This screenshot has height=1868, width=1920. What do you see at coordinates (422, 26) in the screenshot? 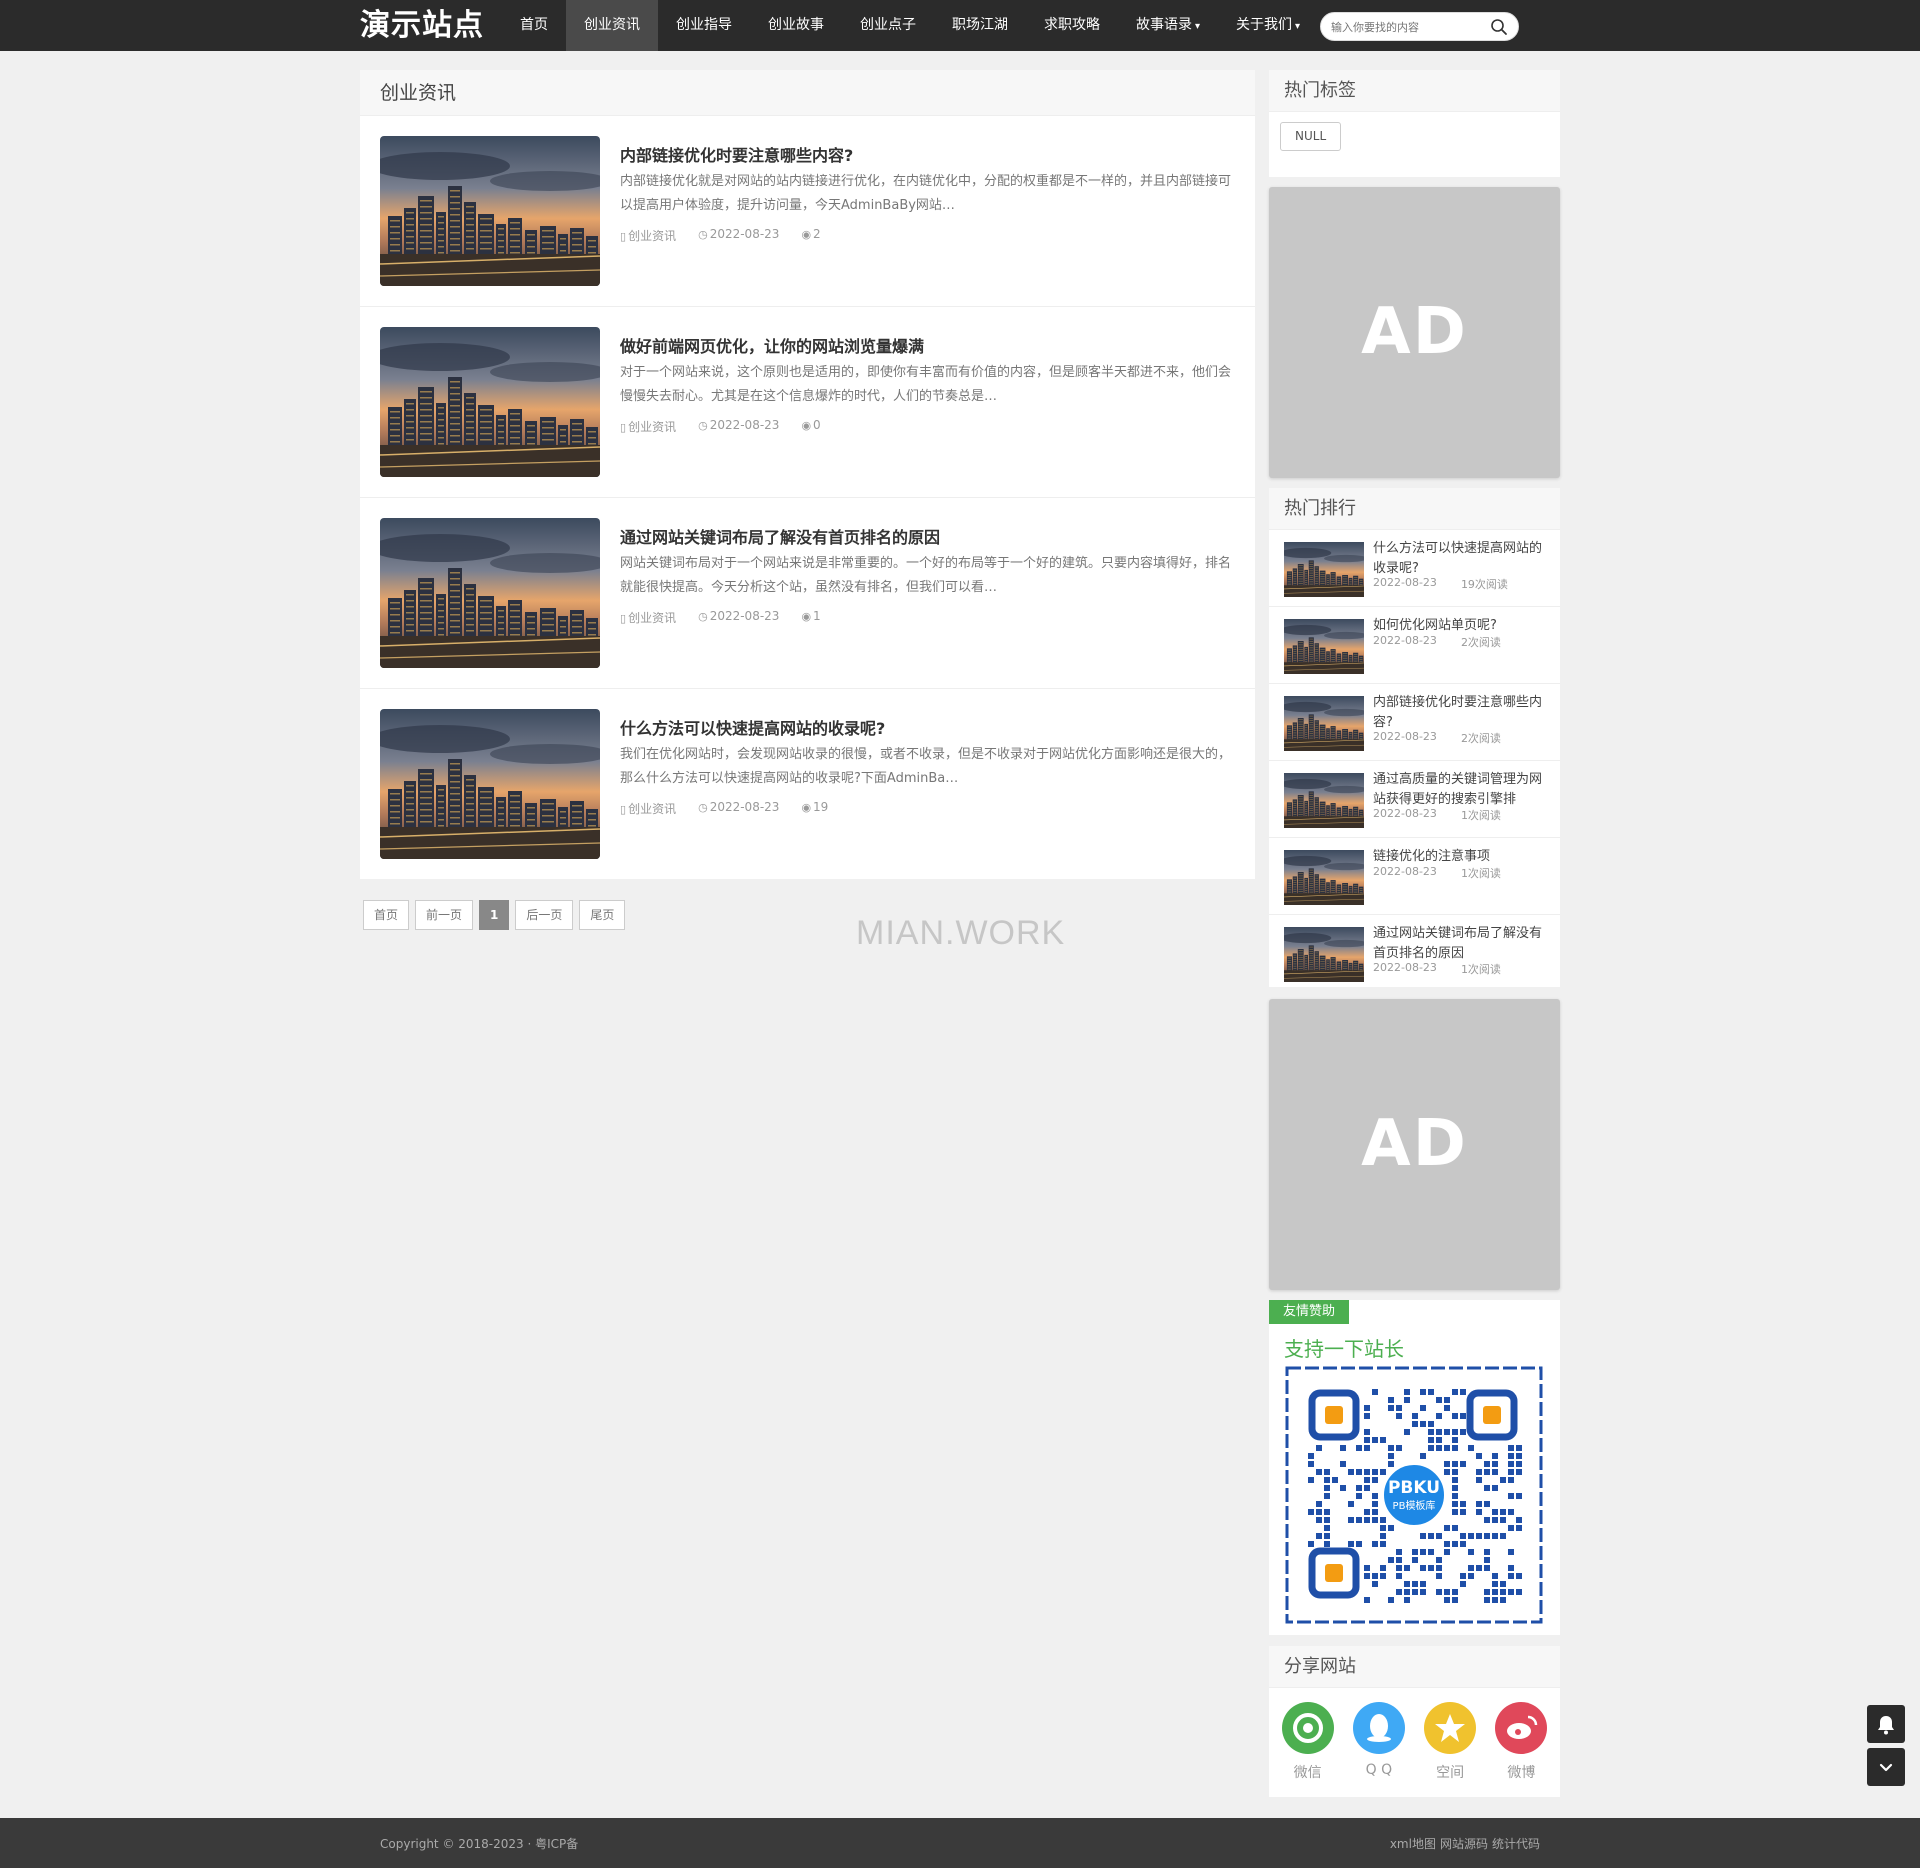
I see `site-logo: 演示站点` at bounding box center [422, 26].